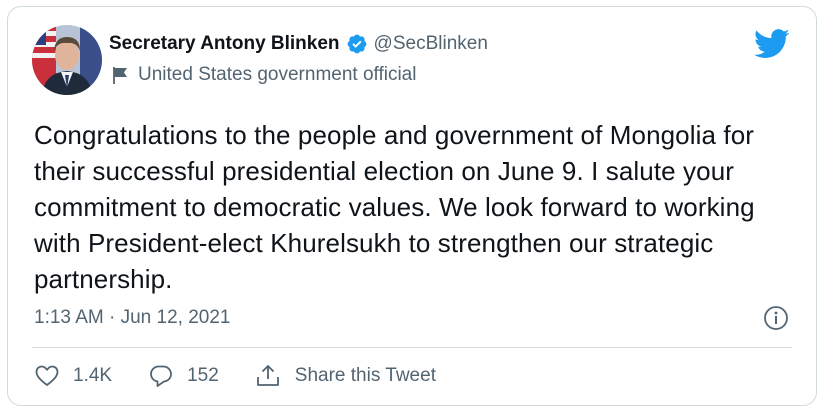 The image size is (825, 417). I want to click on author-display-name: Secretary Antony Blinken, so click(224, 44).